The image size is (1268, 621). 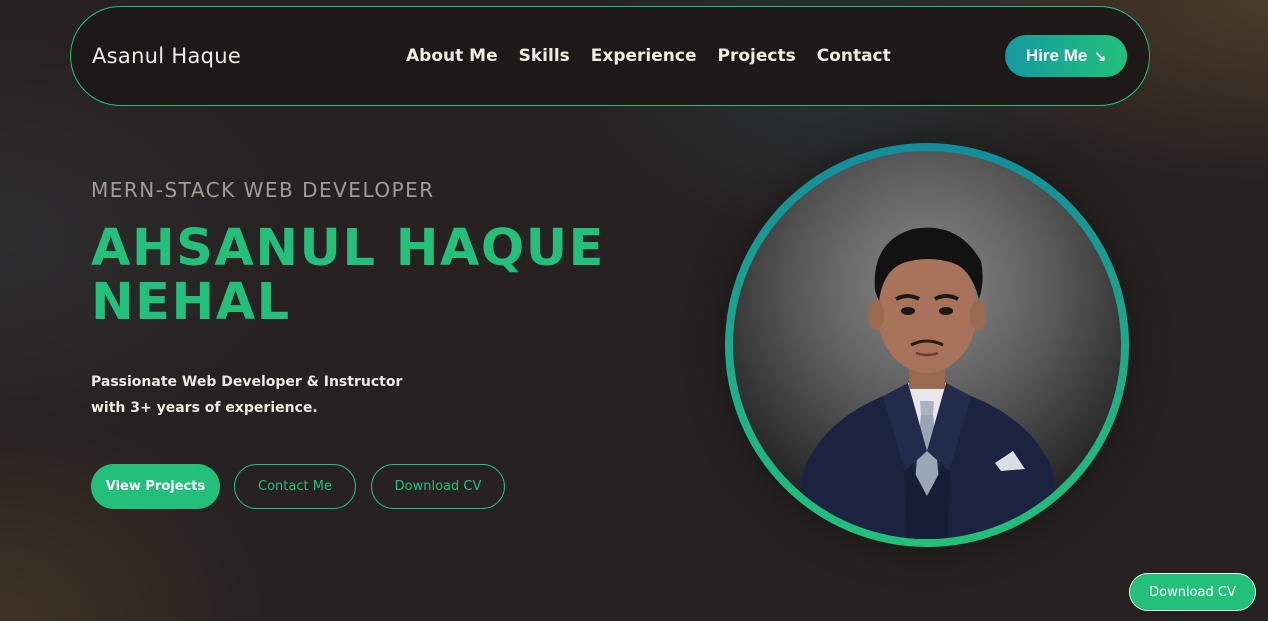 I want to click on nav-link-experience: Experience, so click(x=644, y=56).